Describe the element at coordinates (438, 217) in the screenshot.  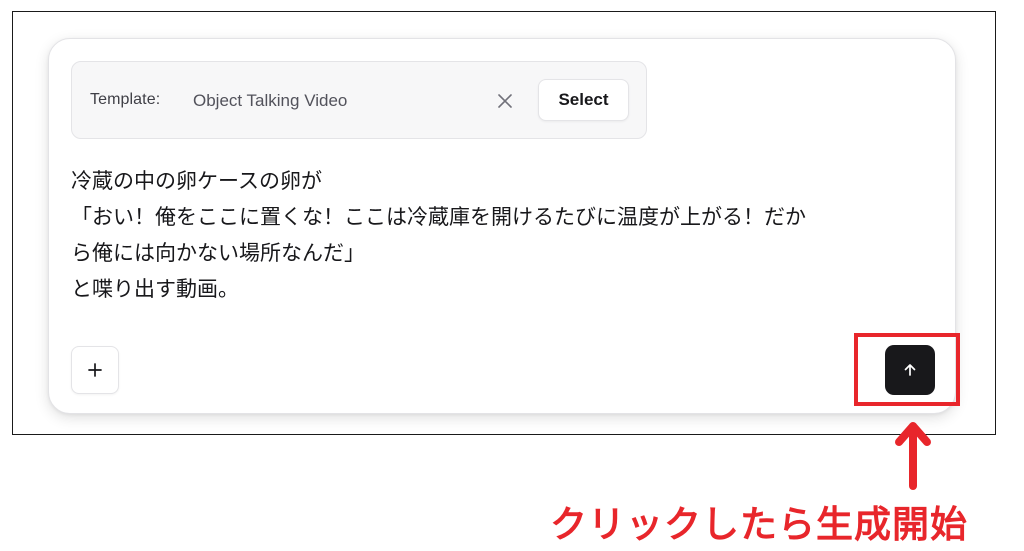
I see `prompt-line: 「おい！俺をここに置くな！ここは冷蔵庫を開けるたびに温度が上がる！だか` at that location.